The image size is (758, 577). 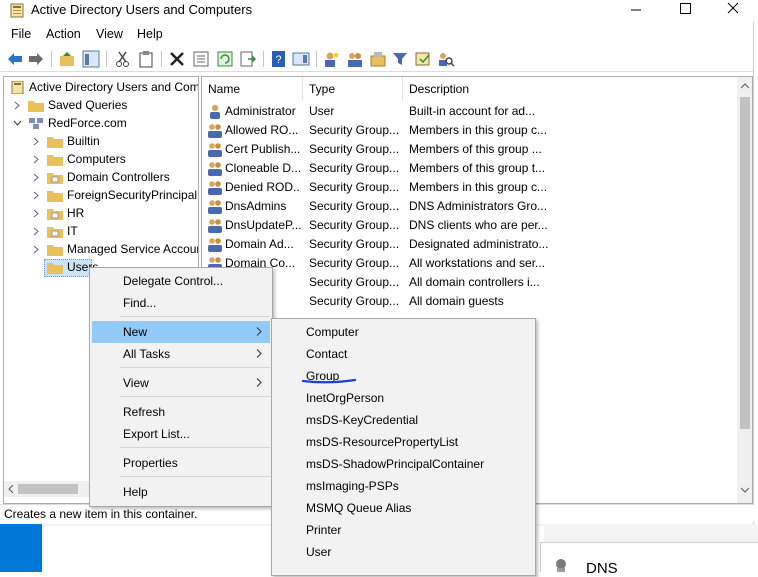 I want to click on background-dns-tile, so click(x=649, y=557).